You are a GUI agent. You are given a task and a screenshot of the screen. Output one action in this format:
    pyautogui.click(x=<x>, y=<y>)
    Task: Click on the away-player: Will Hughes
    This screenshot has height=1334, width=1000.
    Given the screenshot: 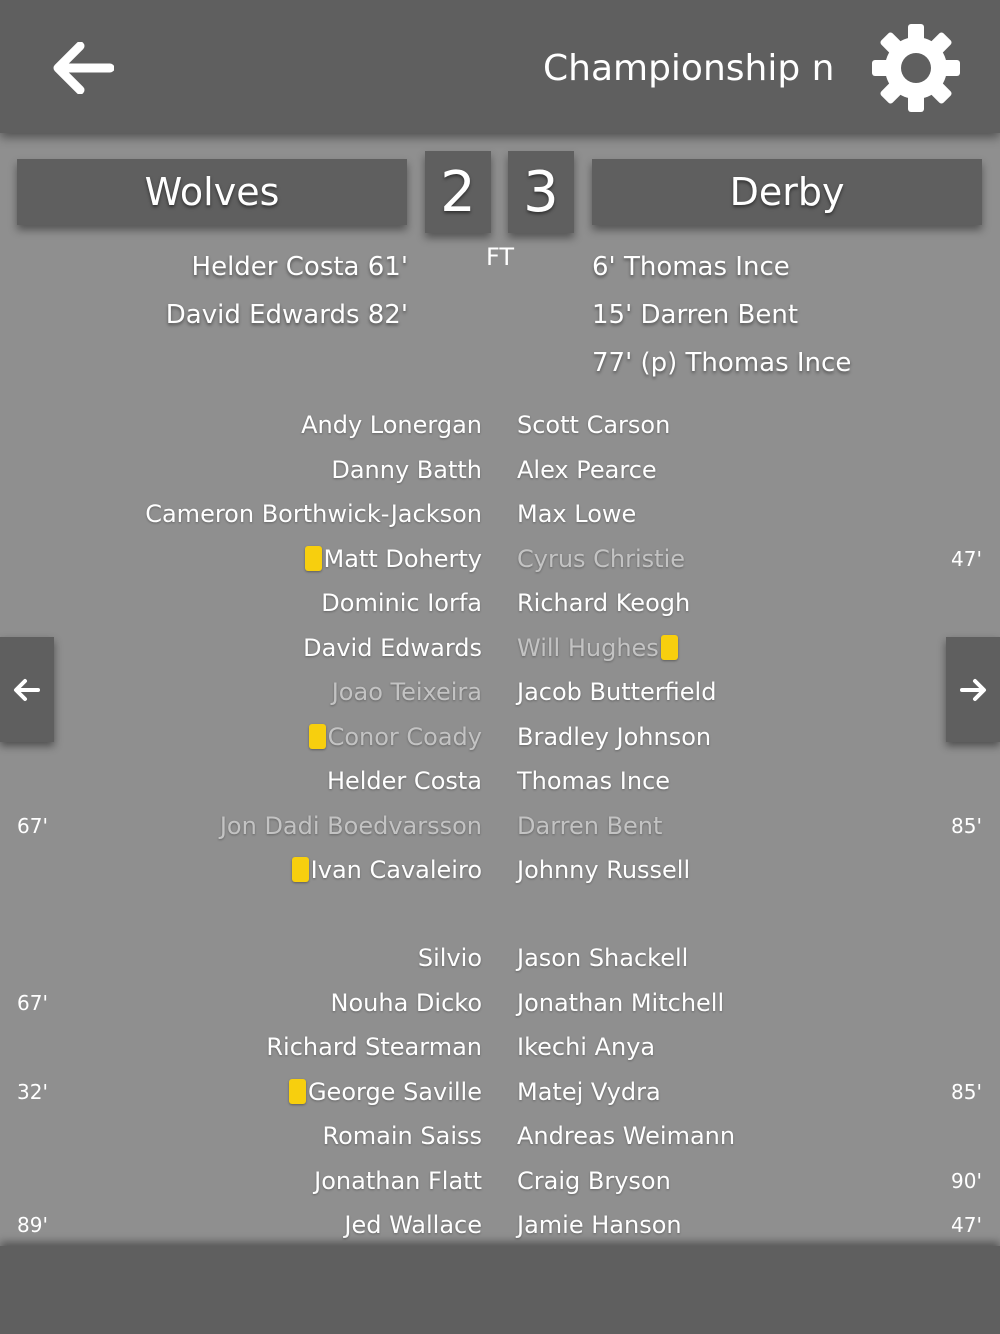 What is the action you would take?
    pyautogui.click(x=598, y=648)
    